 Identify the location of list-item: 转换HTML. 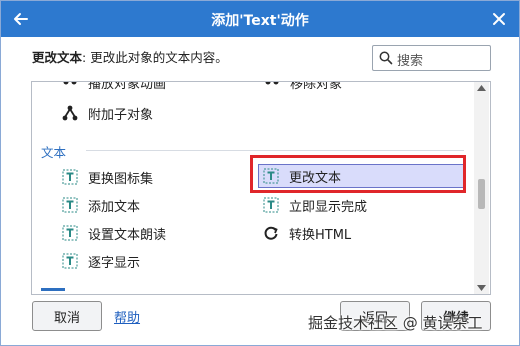
(307, 233).